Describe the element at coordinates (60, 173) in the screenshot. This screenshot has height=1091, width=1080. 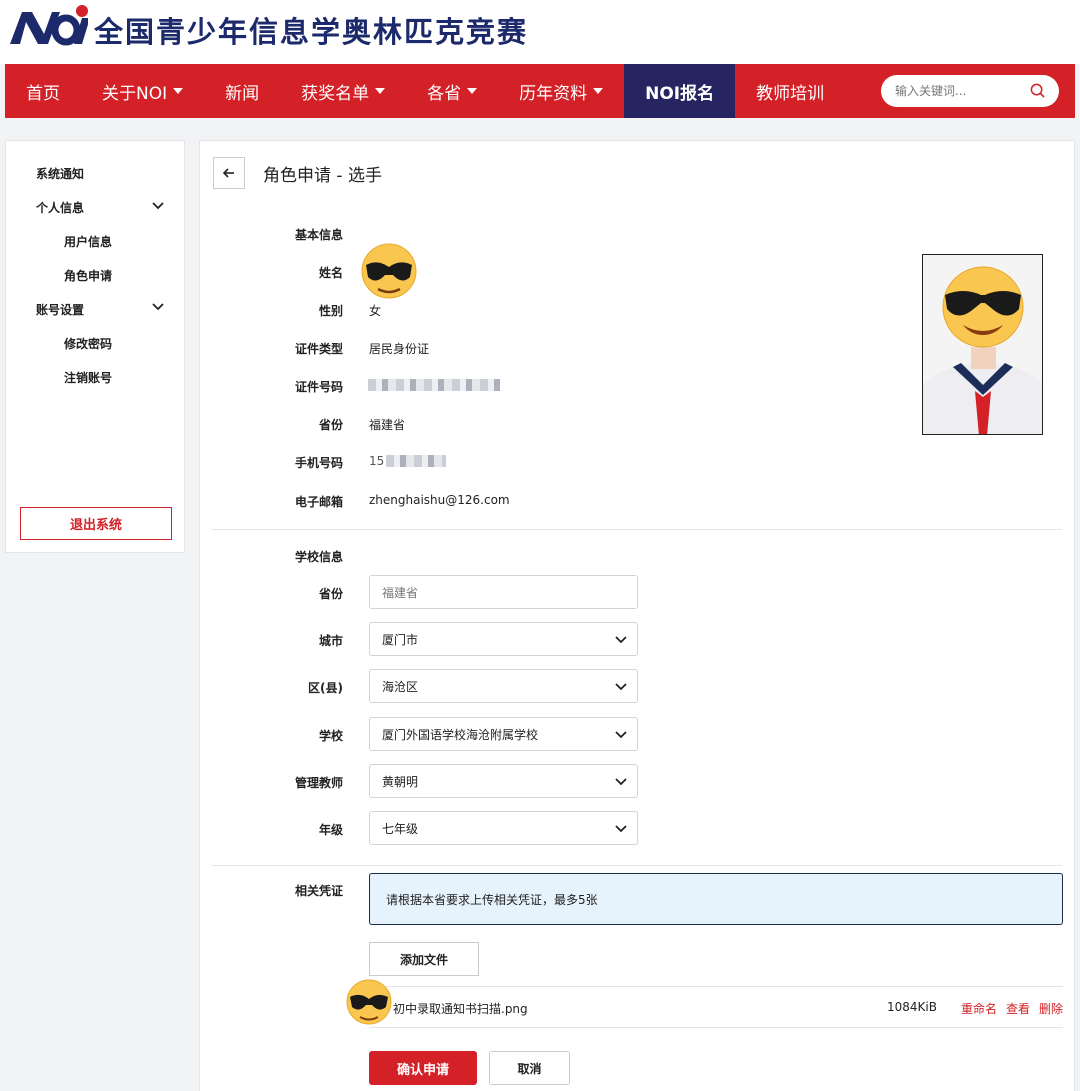
I see `sidebar-item-system-notice: 系统通知` at that location.